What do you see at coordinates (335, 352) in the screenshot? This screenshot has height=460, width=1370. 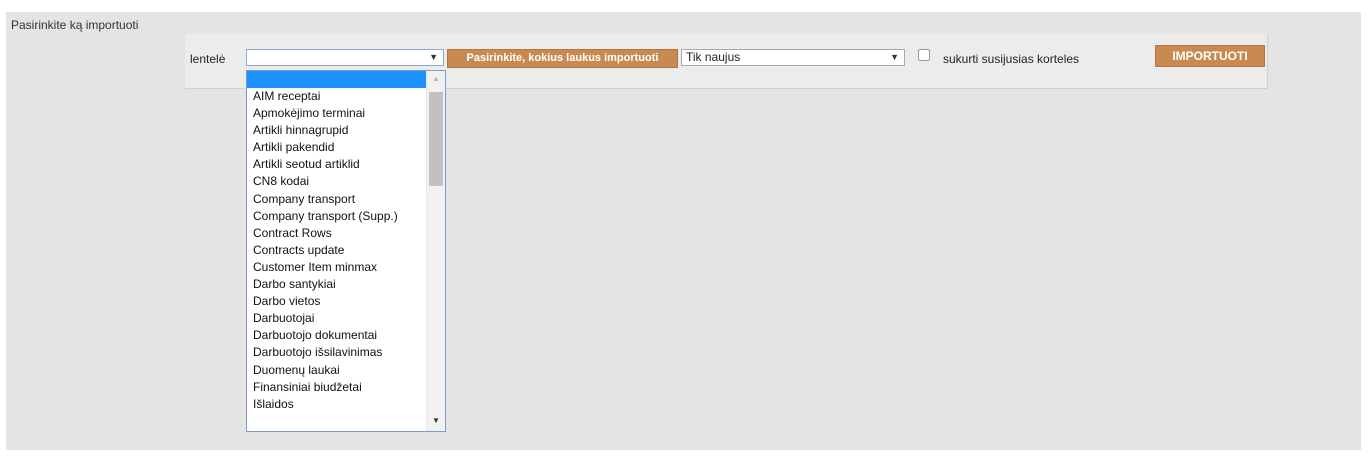 I see `dropdown-option: Darbuotojo išsilavinimas` at bounding box center [335, 352].